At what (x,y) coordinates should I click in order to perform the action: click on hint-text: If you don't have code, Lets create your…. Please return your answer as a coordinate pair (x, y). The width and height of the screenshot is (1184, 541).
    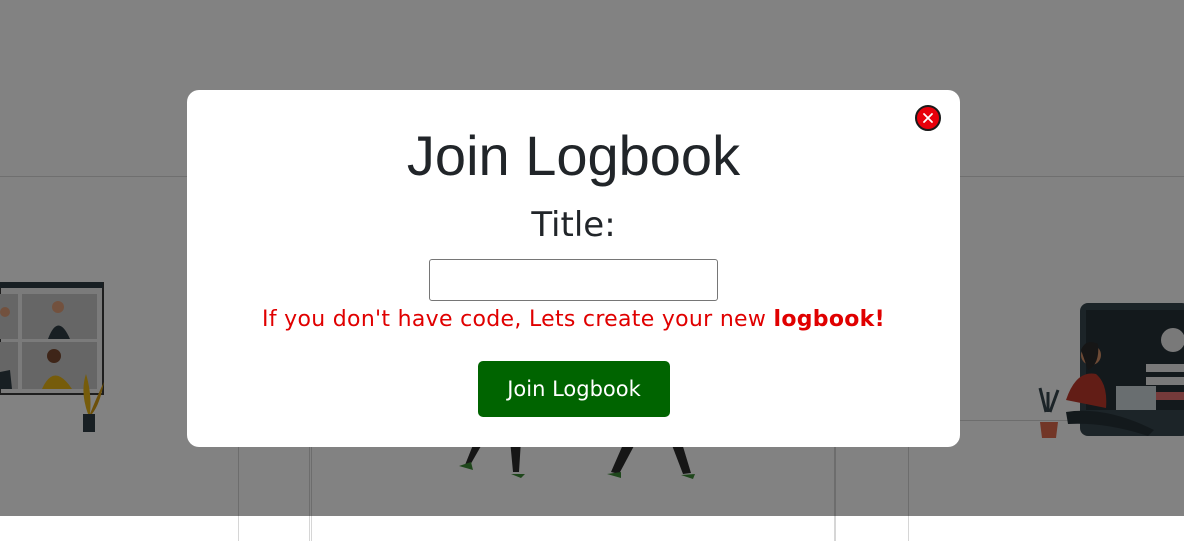
    Looking at the image, I should click on (518, 319).